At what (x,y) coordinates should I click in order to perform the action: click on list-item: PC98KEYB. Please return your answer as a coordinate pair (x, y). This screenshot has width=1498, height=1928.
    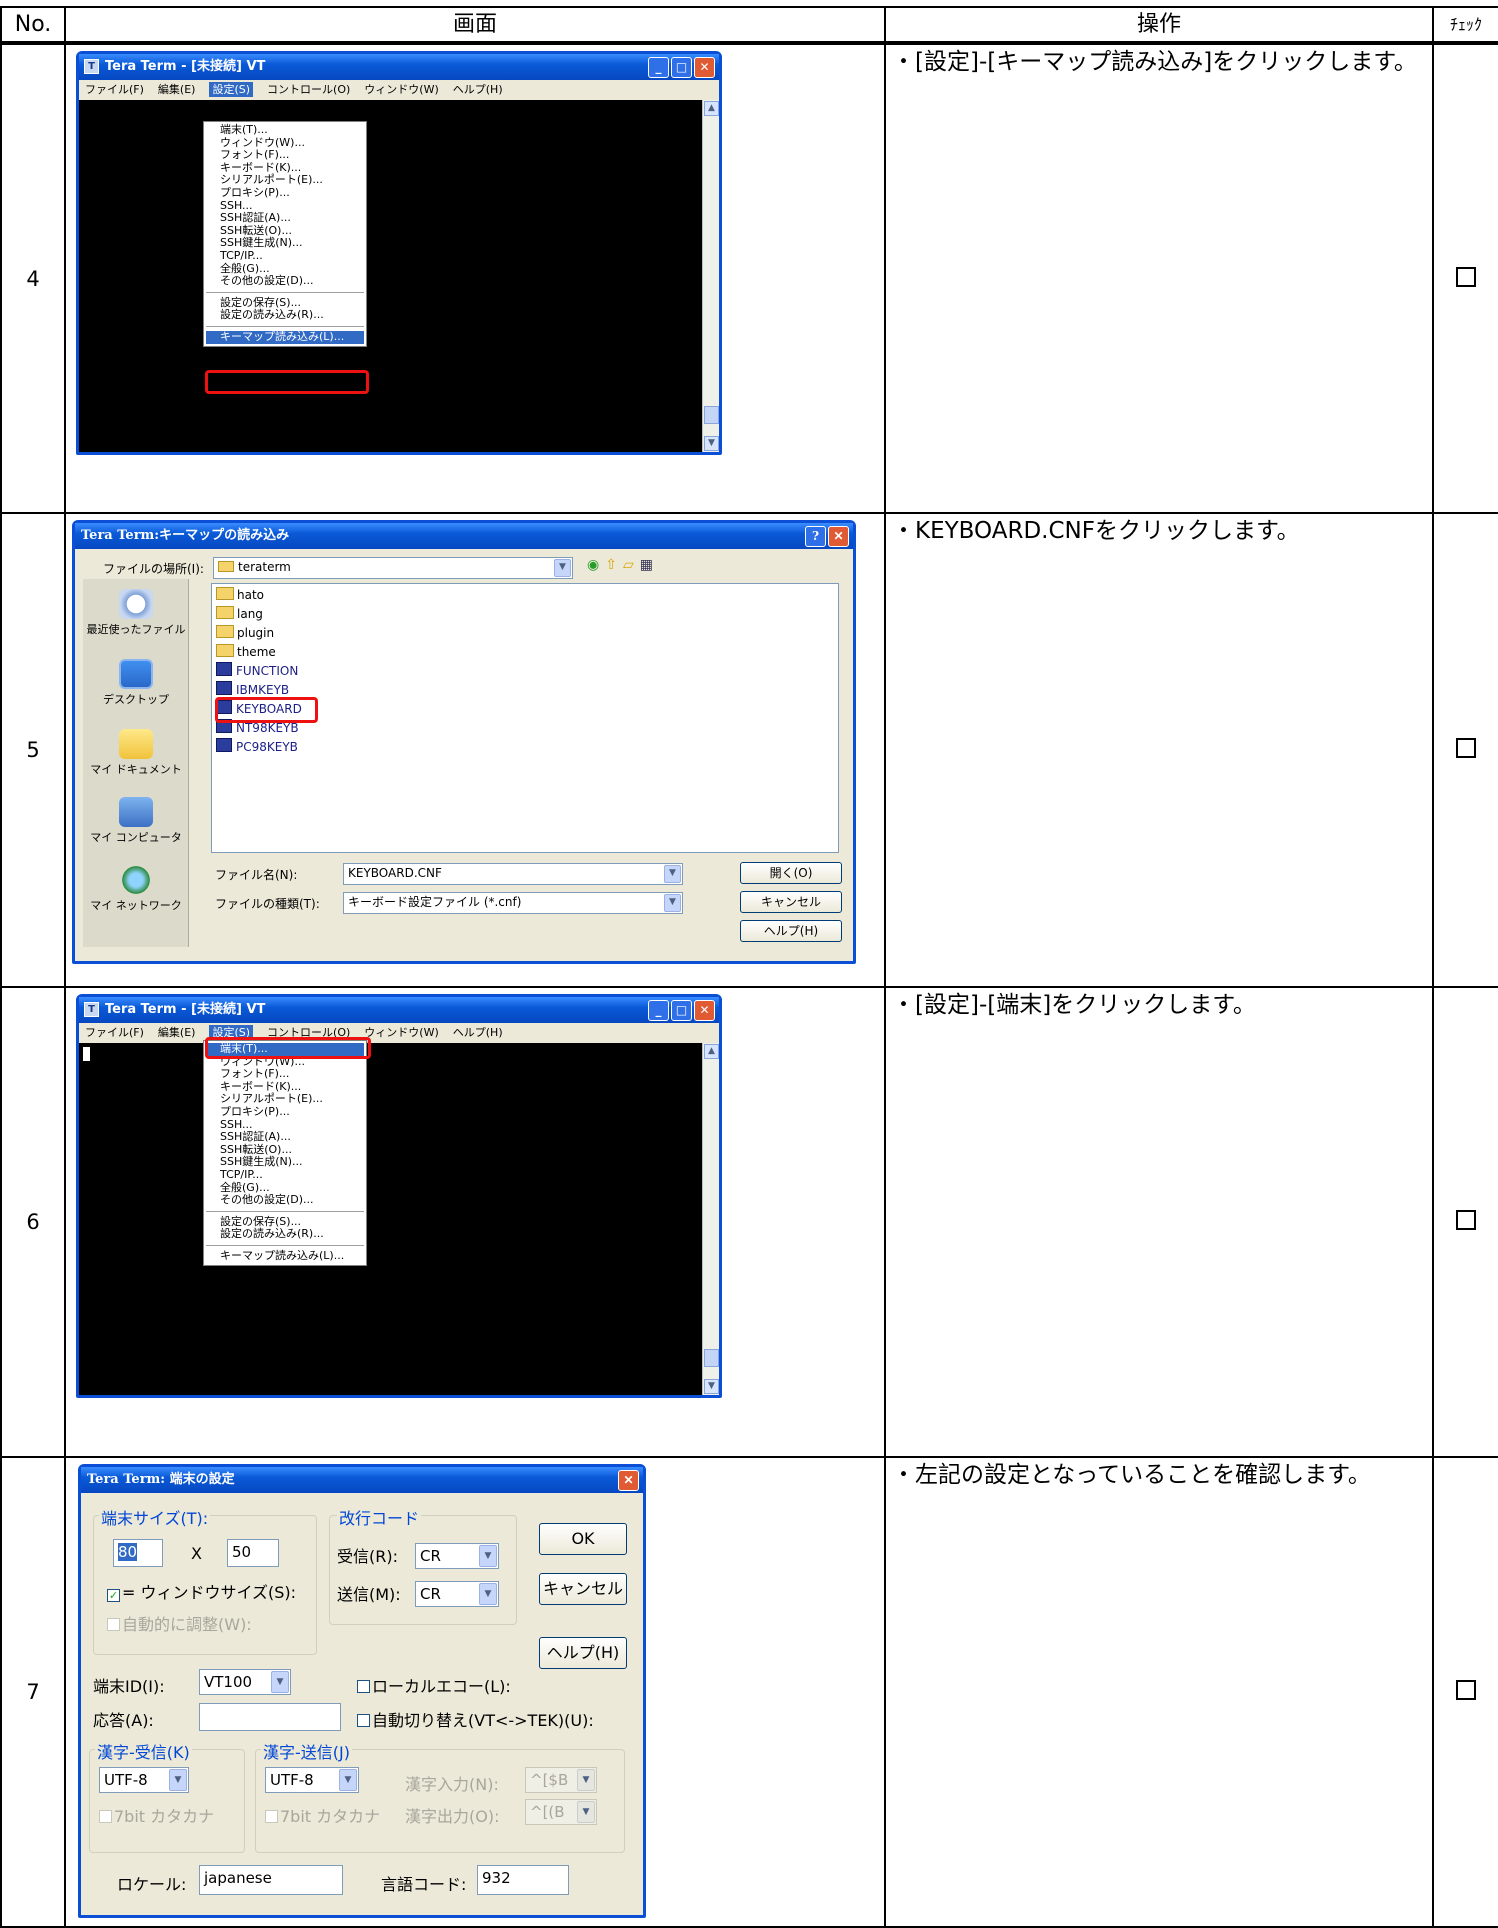
    Looking at the image, I should click on (525, 747).